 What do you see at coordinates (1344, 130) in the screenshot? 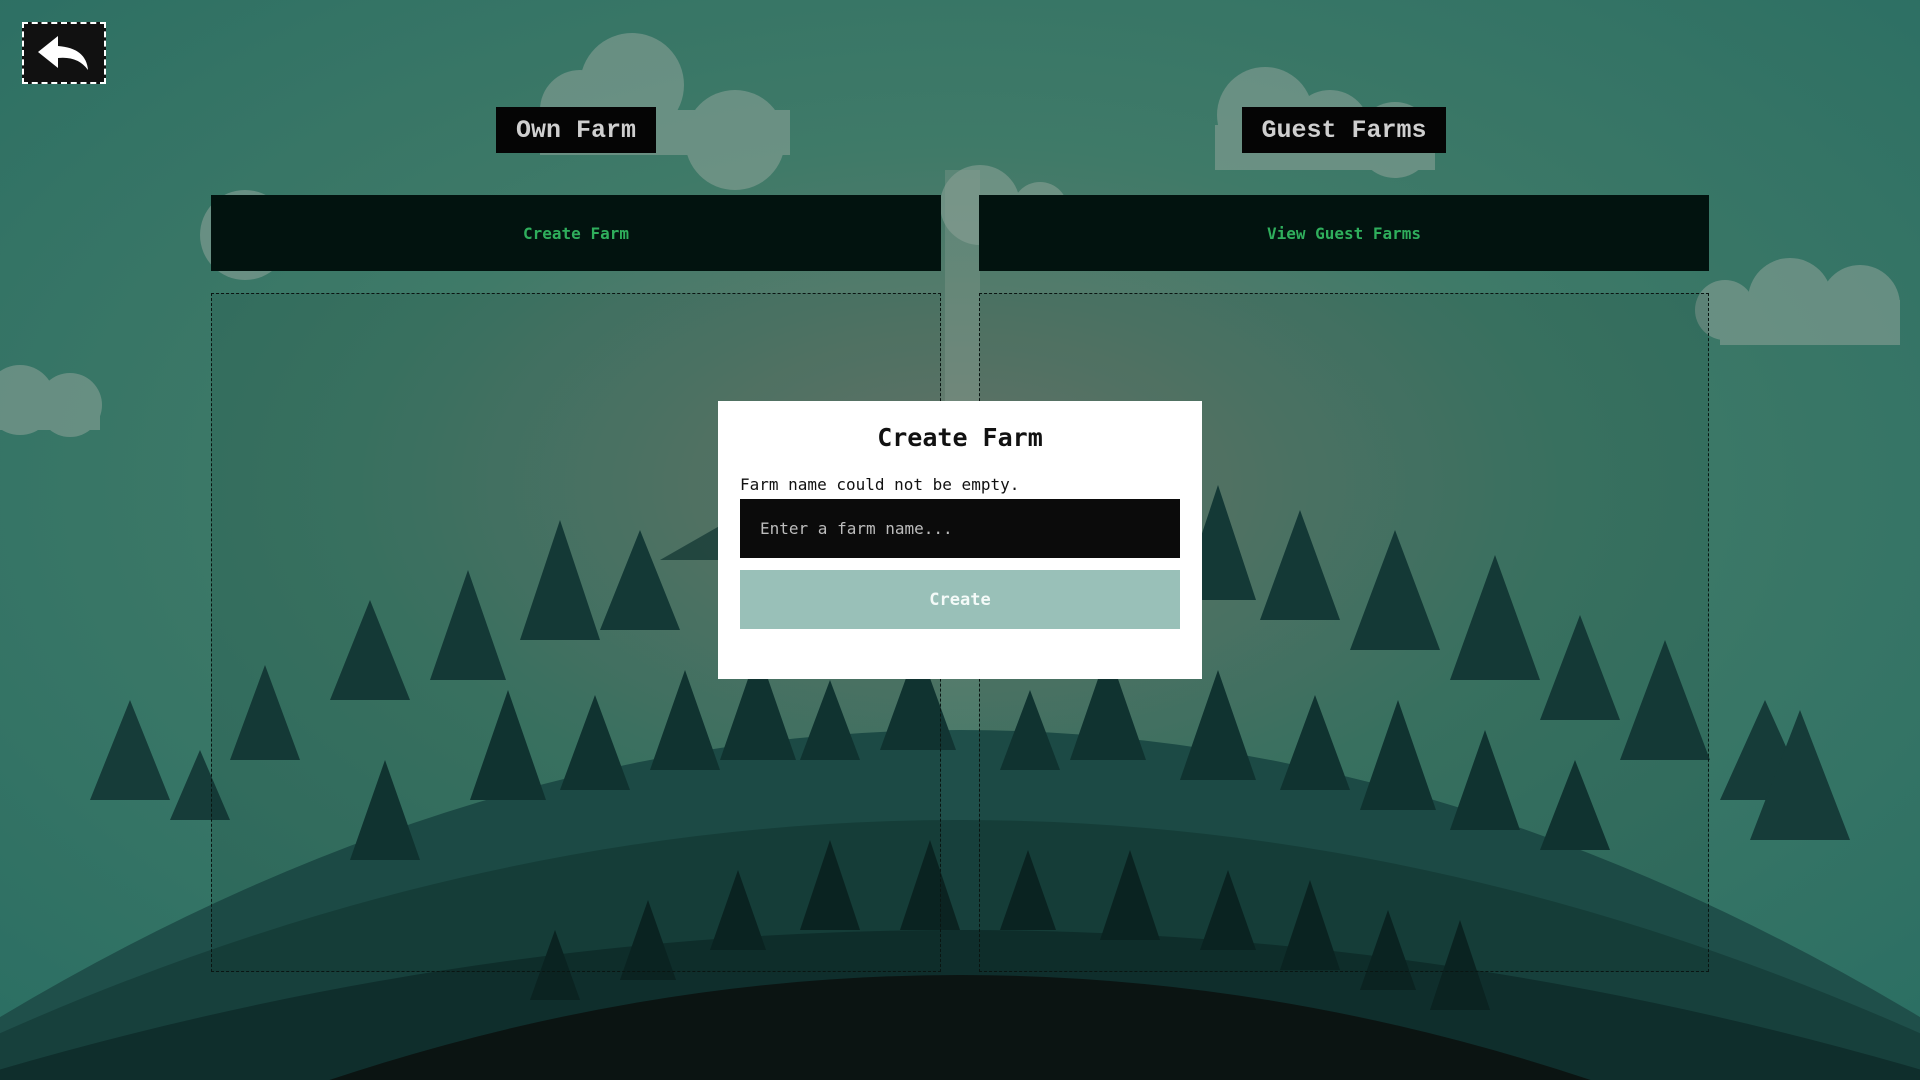
I see `guest-farms-title: Guest Farms` at bounding box center [1344, 130].